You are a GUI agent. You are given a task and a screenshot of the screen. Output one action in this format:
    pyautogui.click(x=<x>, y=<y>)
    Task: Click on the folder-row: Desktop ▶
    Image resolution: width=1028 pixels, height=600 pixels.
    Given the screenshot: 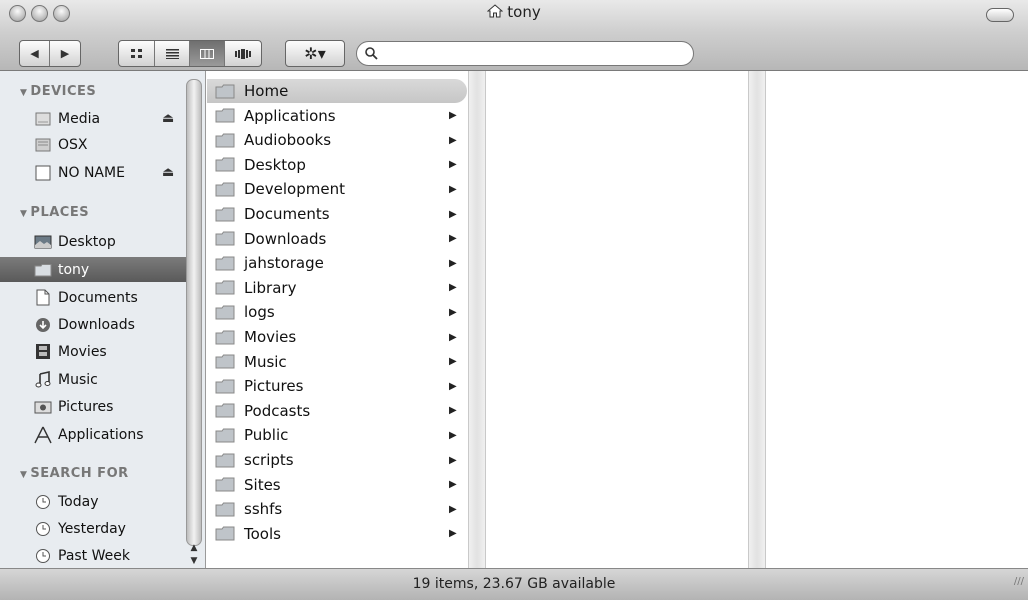 What is the action you would take?
    pyautogui.click(x=337, y=165)
    